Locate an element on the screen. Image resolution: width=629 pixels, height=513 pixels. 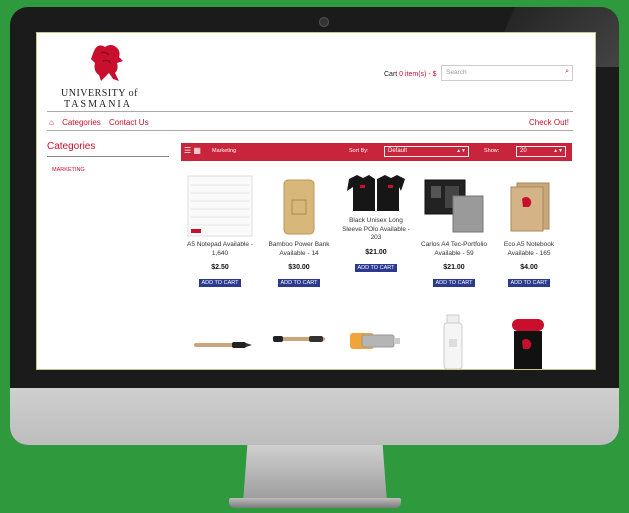
nav-categories: Categories is located at coordinates (81, 122).